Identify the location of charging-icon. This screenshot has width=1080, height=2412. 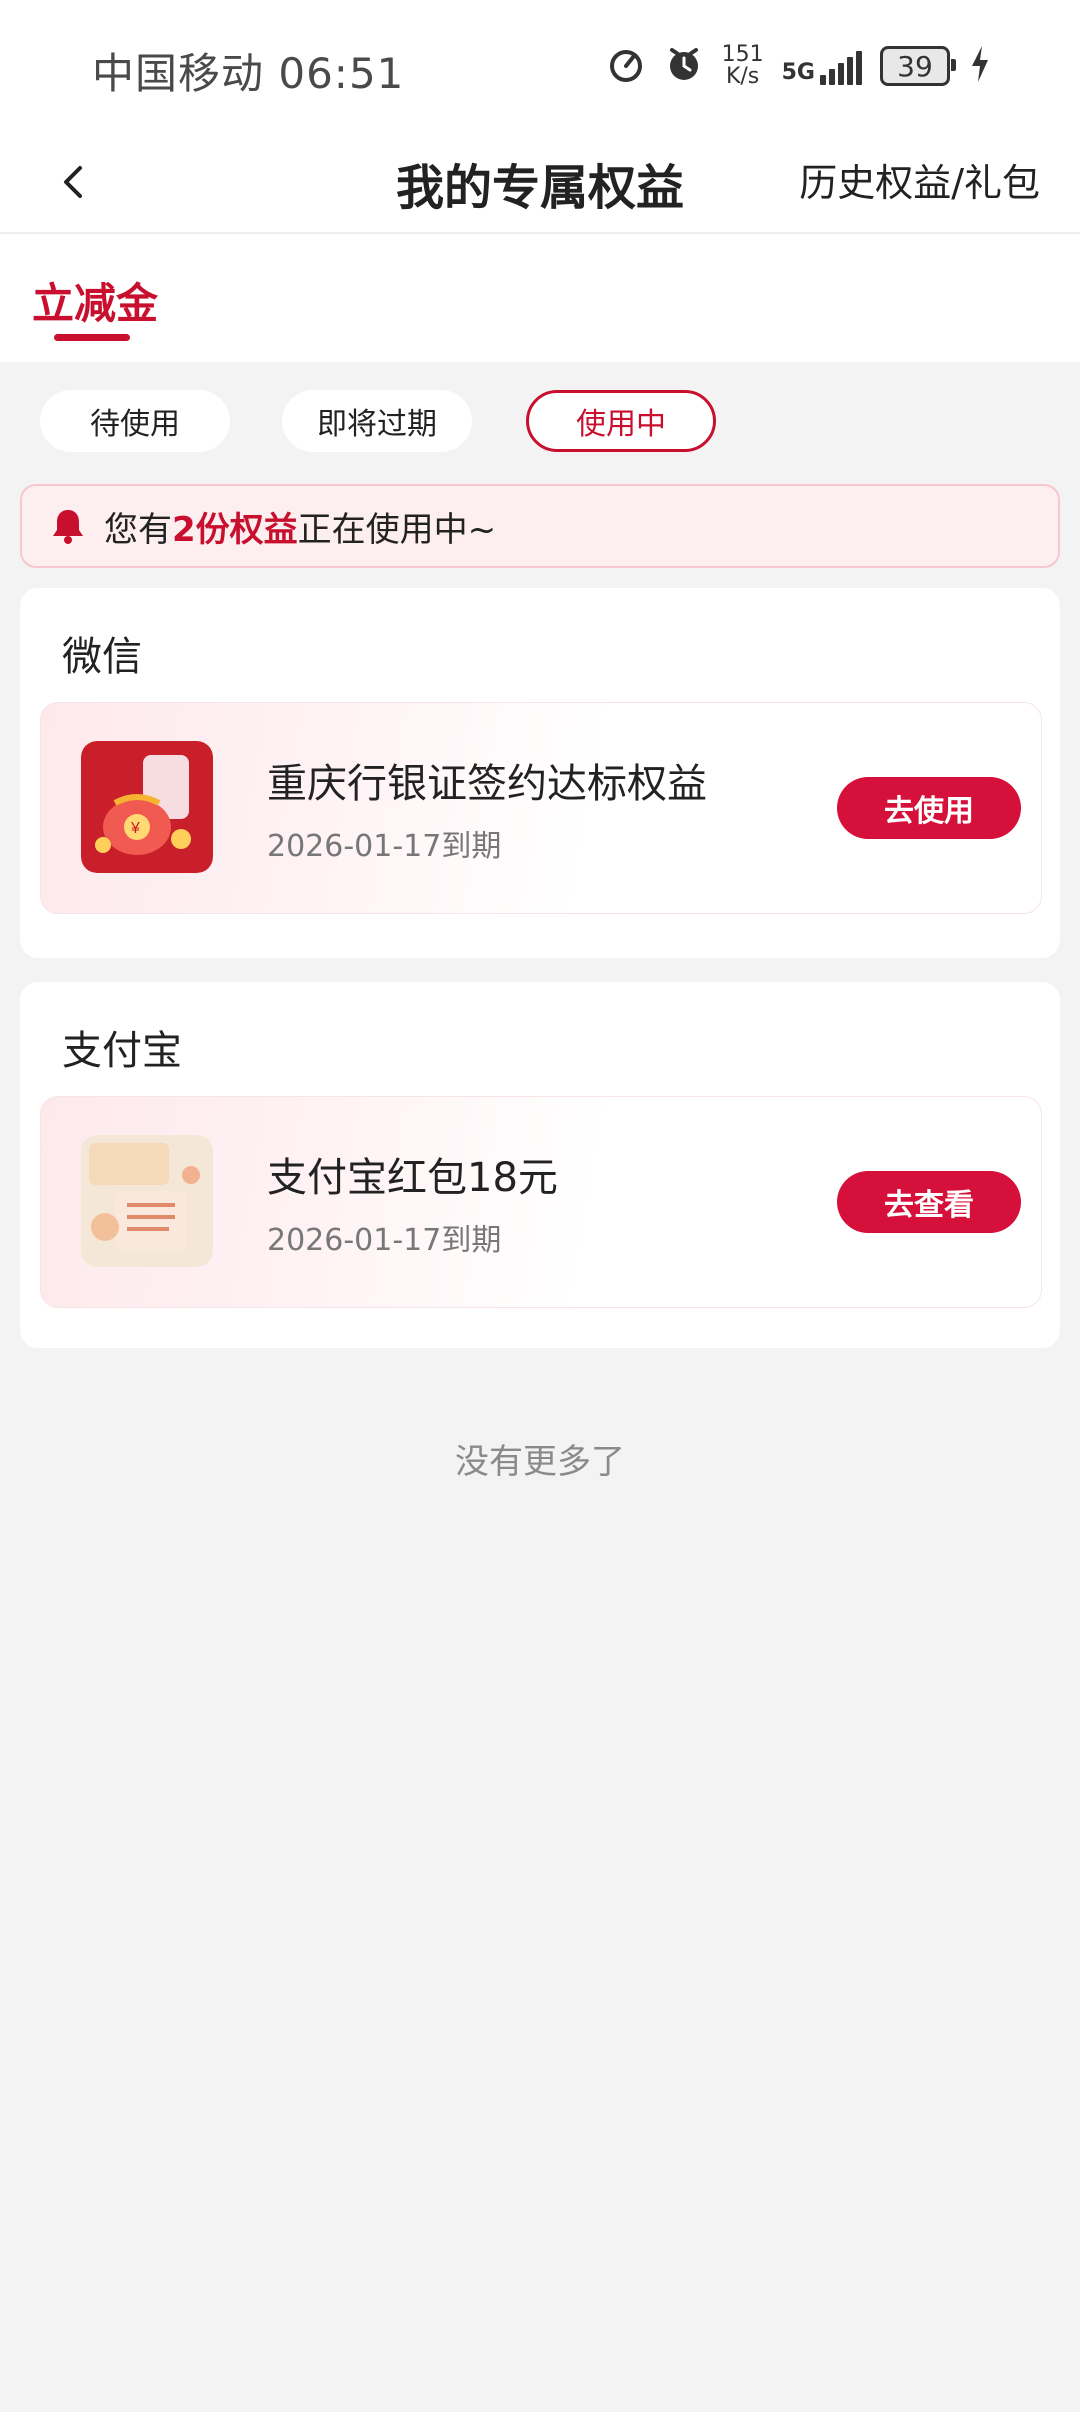
(980, 66).